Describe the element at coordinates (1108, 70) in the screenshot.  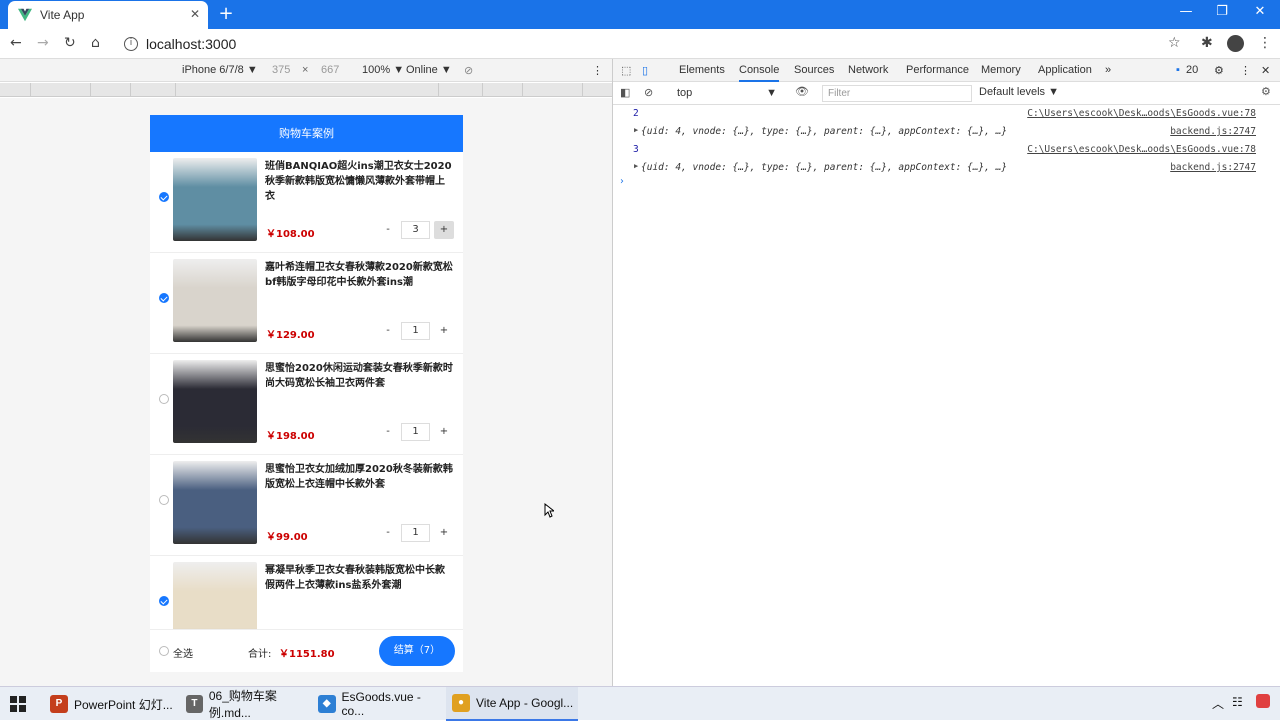
I see `more-tabs-icon: »` at that location.